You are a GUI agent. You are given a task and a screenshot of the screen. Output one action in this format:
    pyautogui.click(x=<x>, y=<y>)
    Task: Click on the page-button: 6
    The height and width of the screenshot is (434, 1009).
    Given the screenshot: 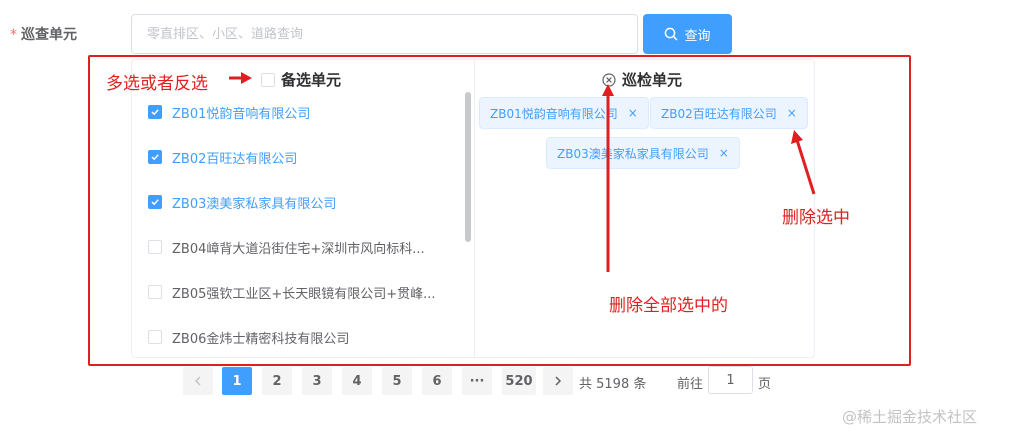 What is the action you would take?
    pyautogui.click(x=437, y=381)
    